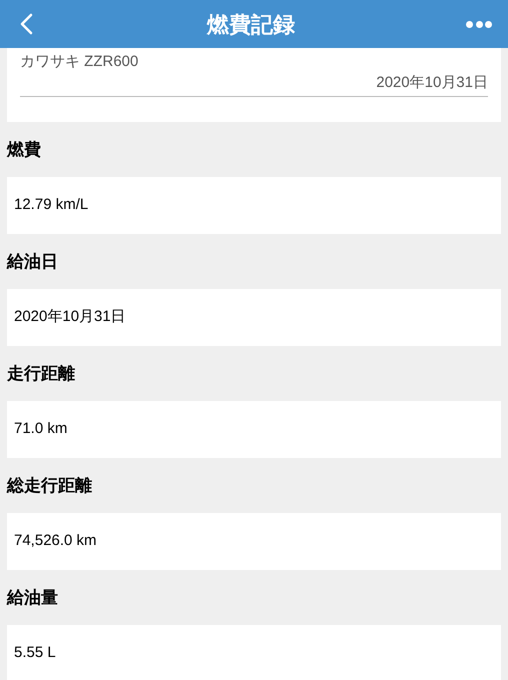  I want to click on header-title: 燃費記録, so click(251, 24).